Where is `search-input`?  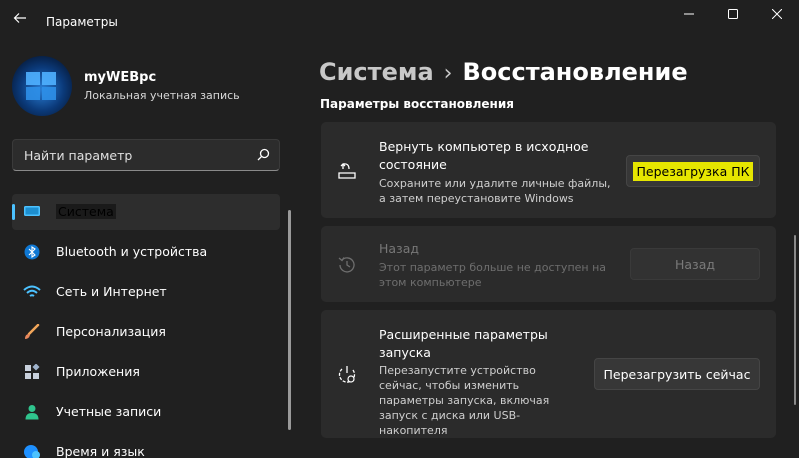
search-input is located at coordinates (128, 155).